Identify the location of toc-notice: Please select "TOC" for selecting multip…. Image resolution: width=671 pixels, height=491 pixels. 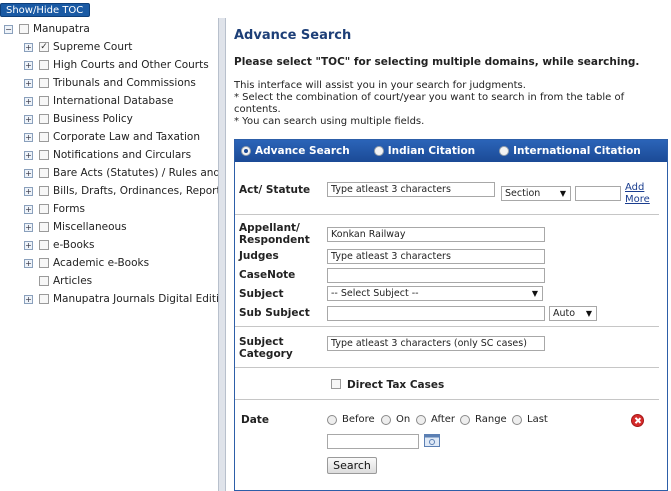
(437, 62).